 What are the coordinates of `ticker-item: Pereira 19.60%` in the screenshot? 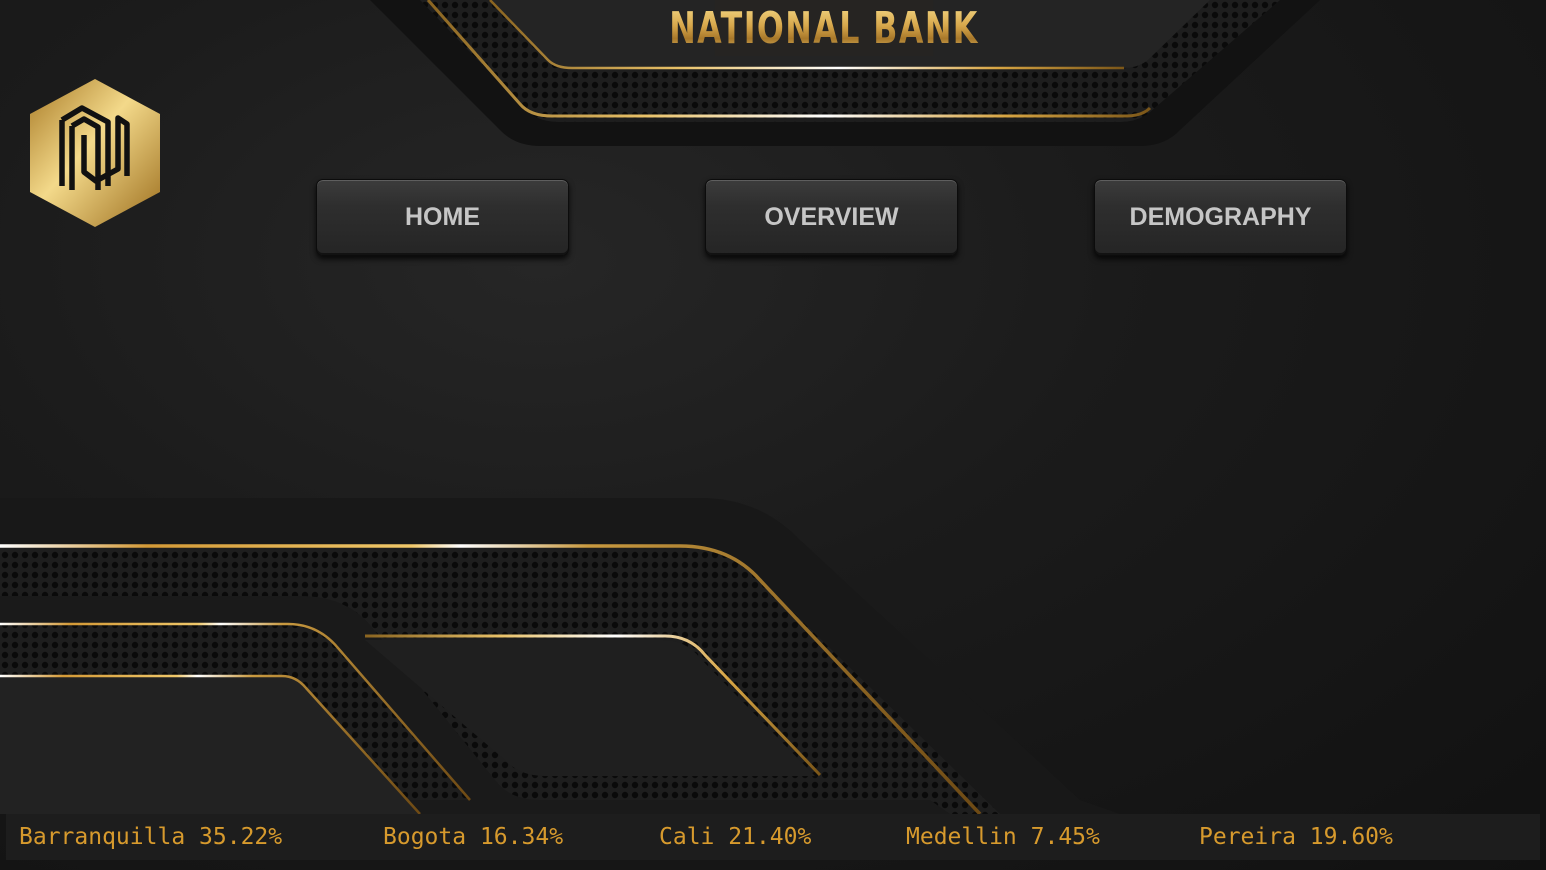 It's located at (1296, 837).